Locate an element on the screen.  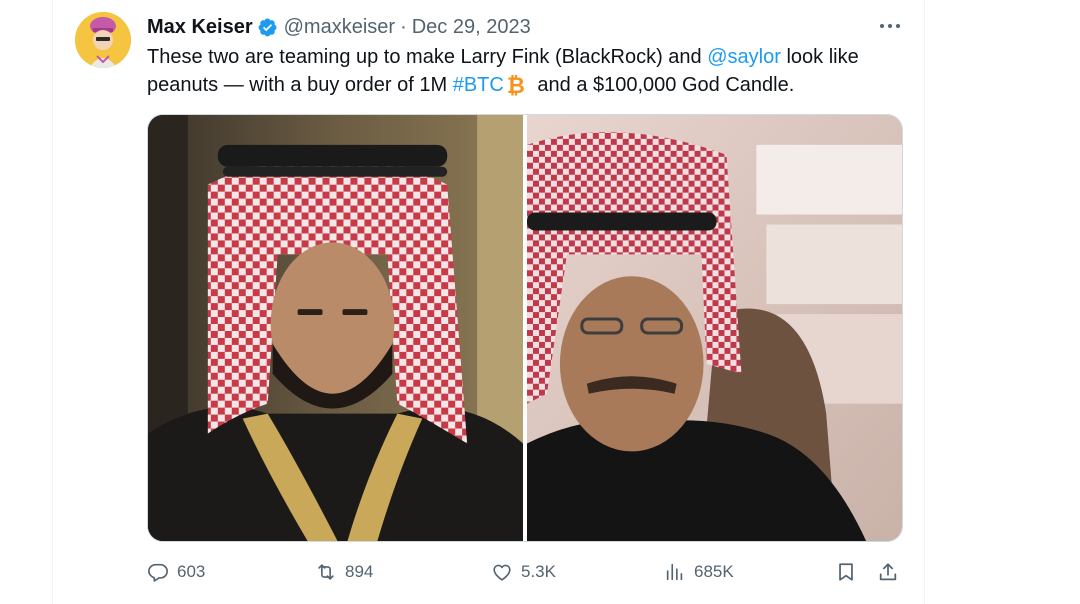
tweet-text-part3: and a $100,000 God Candle. is located at coordinates (663, 85).